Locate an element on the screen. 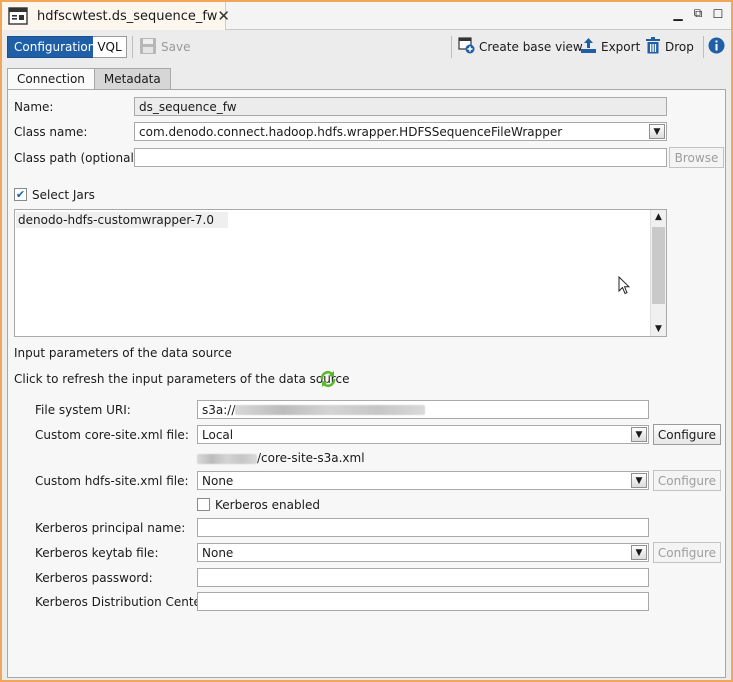 The height and width of the screenshot is (682, 733). name-label: Name: is located at coordinates (34, 107).